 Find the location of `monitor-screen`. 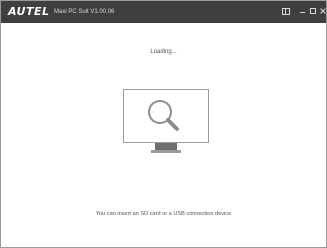

monitor-screen is located at coordinates (166, 116).